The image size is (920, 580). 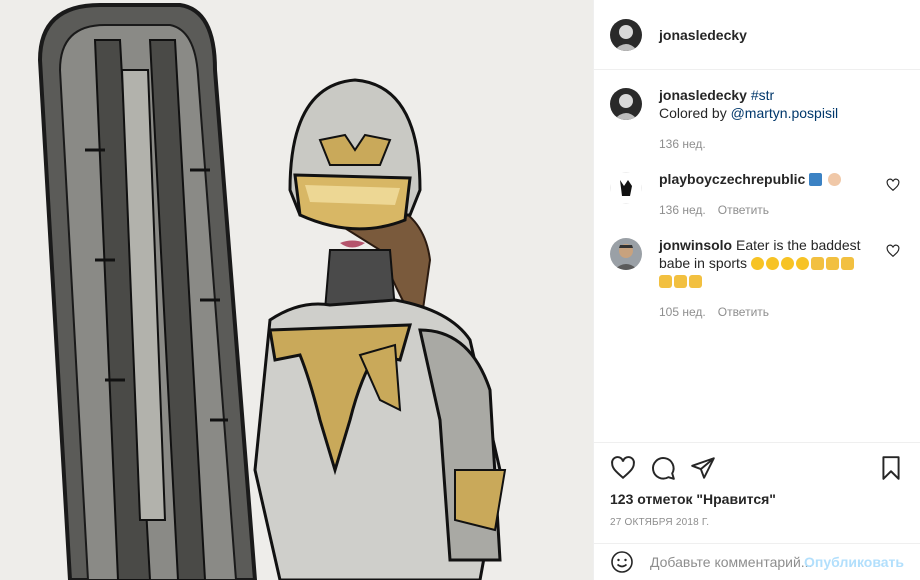 I want to click on caption-text: Colored by, so click(x=695, y=113).